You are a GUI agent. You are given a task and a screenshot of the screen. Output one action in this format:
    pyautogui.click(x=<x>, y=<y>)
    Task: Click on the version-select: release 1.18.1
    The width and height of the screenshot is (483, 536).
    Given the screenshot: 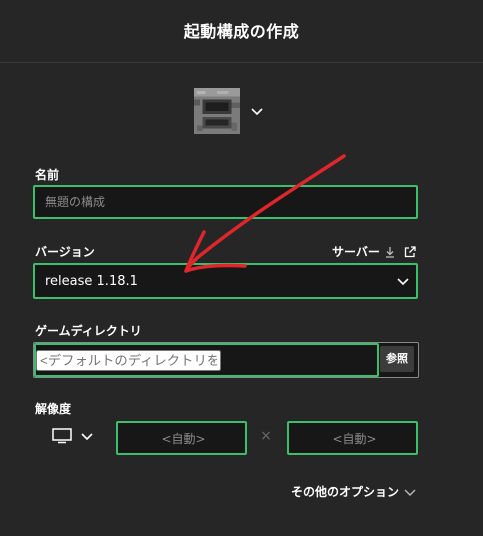 What is the action you would take?
    pyautogui.click(x=225, y=281)
    